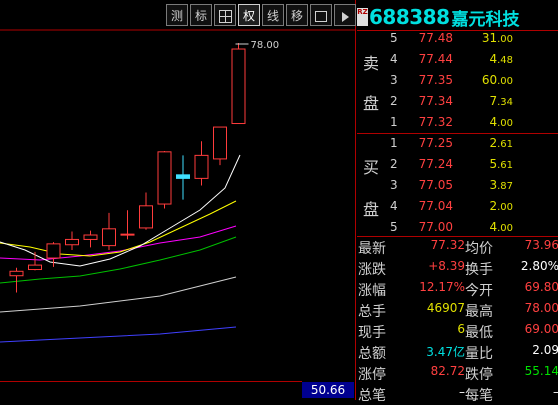 Image resolution: width=558 pixels, height=405 pixels. What do you see at coordinates (479, 396) in the screenshot?
I see `stat-label: 每笔` at bounding box center [479, 396].